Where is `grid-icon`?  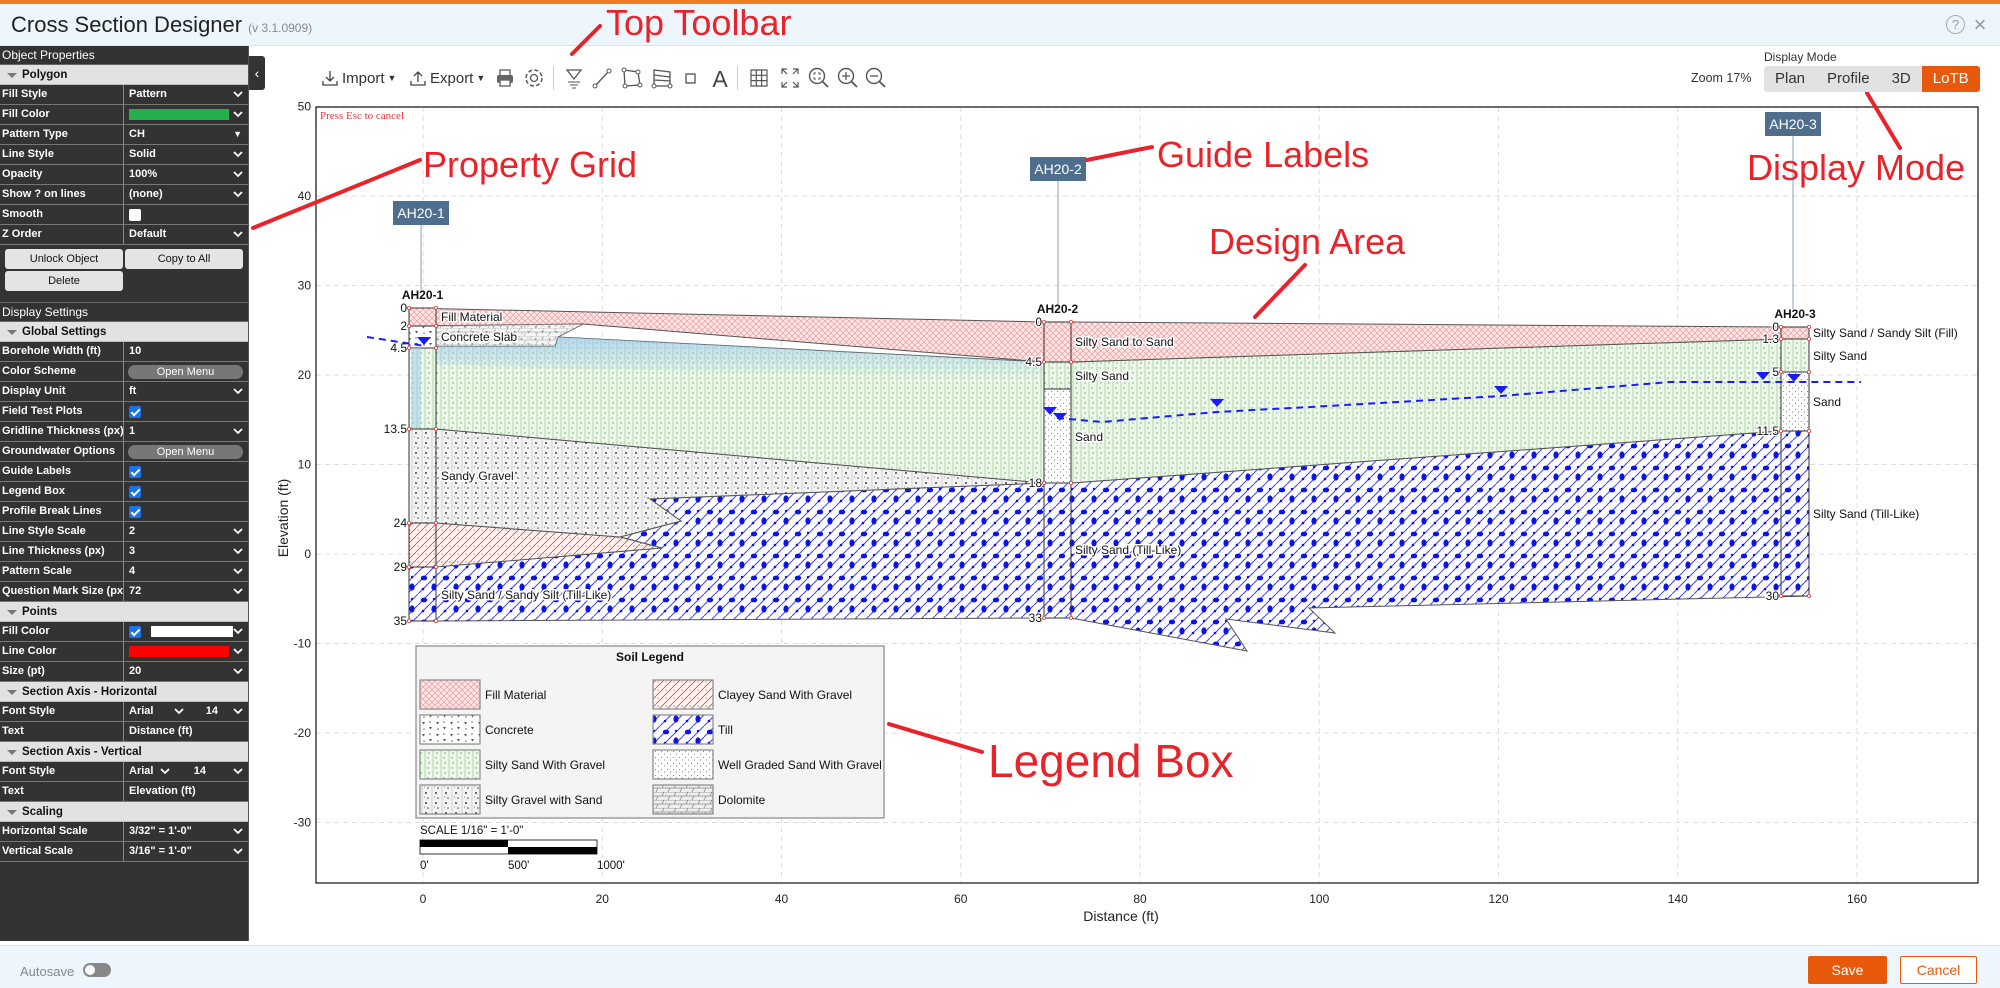 grid-icon is located at coordinates (759, 78).